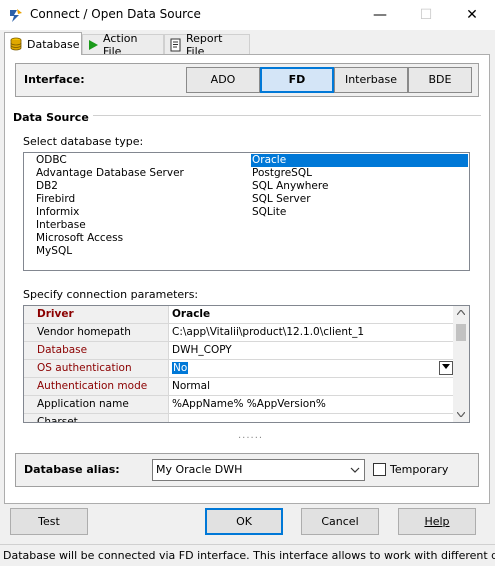 Image resolution: width=495 pixels, height=566 pixels. I want to click on param-key: Database, so click(96, 350).